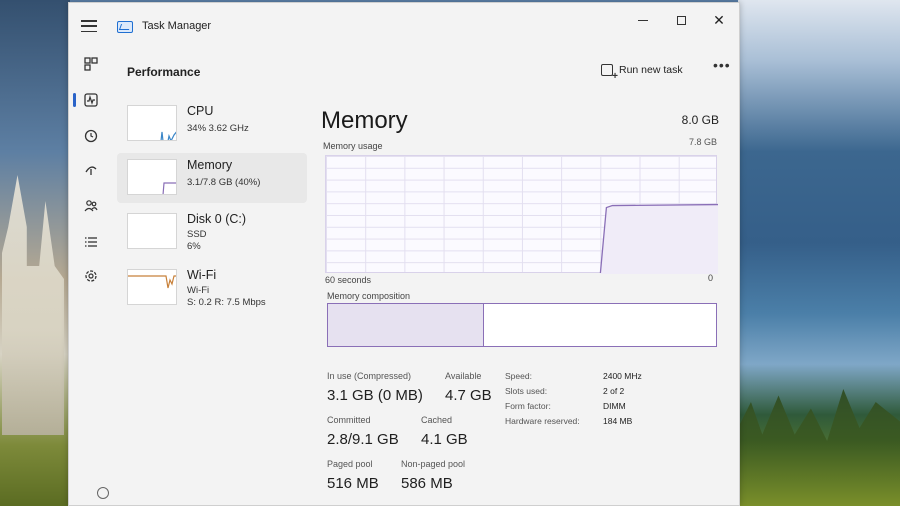 The height and width of the screenshot is (506, 900). Describe the element at coordinates (218, 128) in the screenshot. I see `device-detail: 34% 3.62 GHz` at that location.